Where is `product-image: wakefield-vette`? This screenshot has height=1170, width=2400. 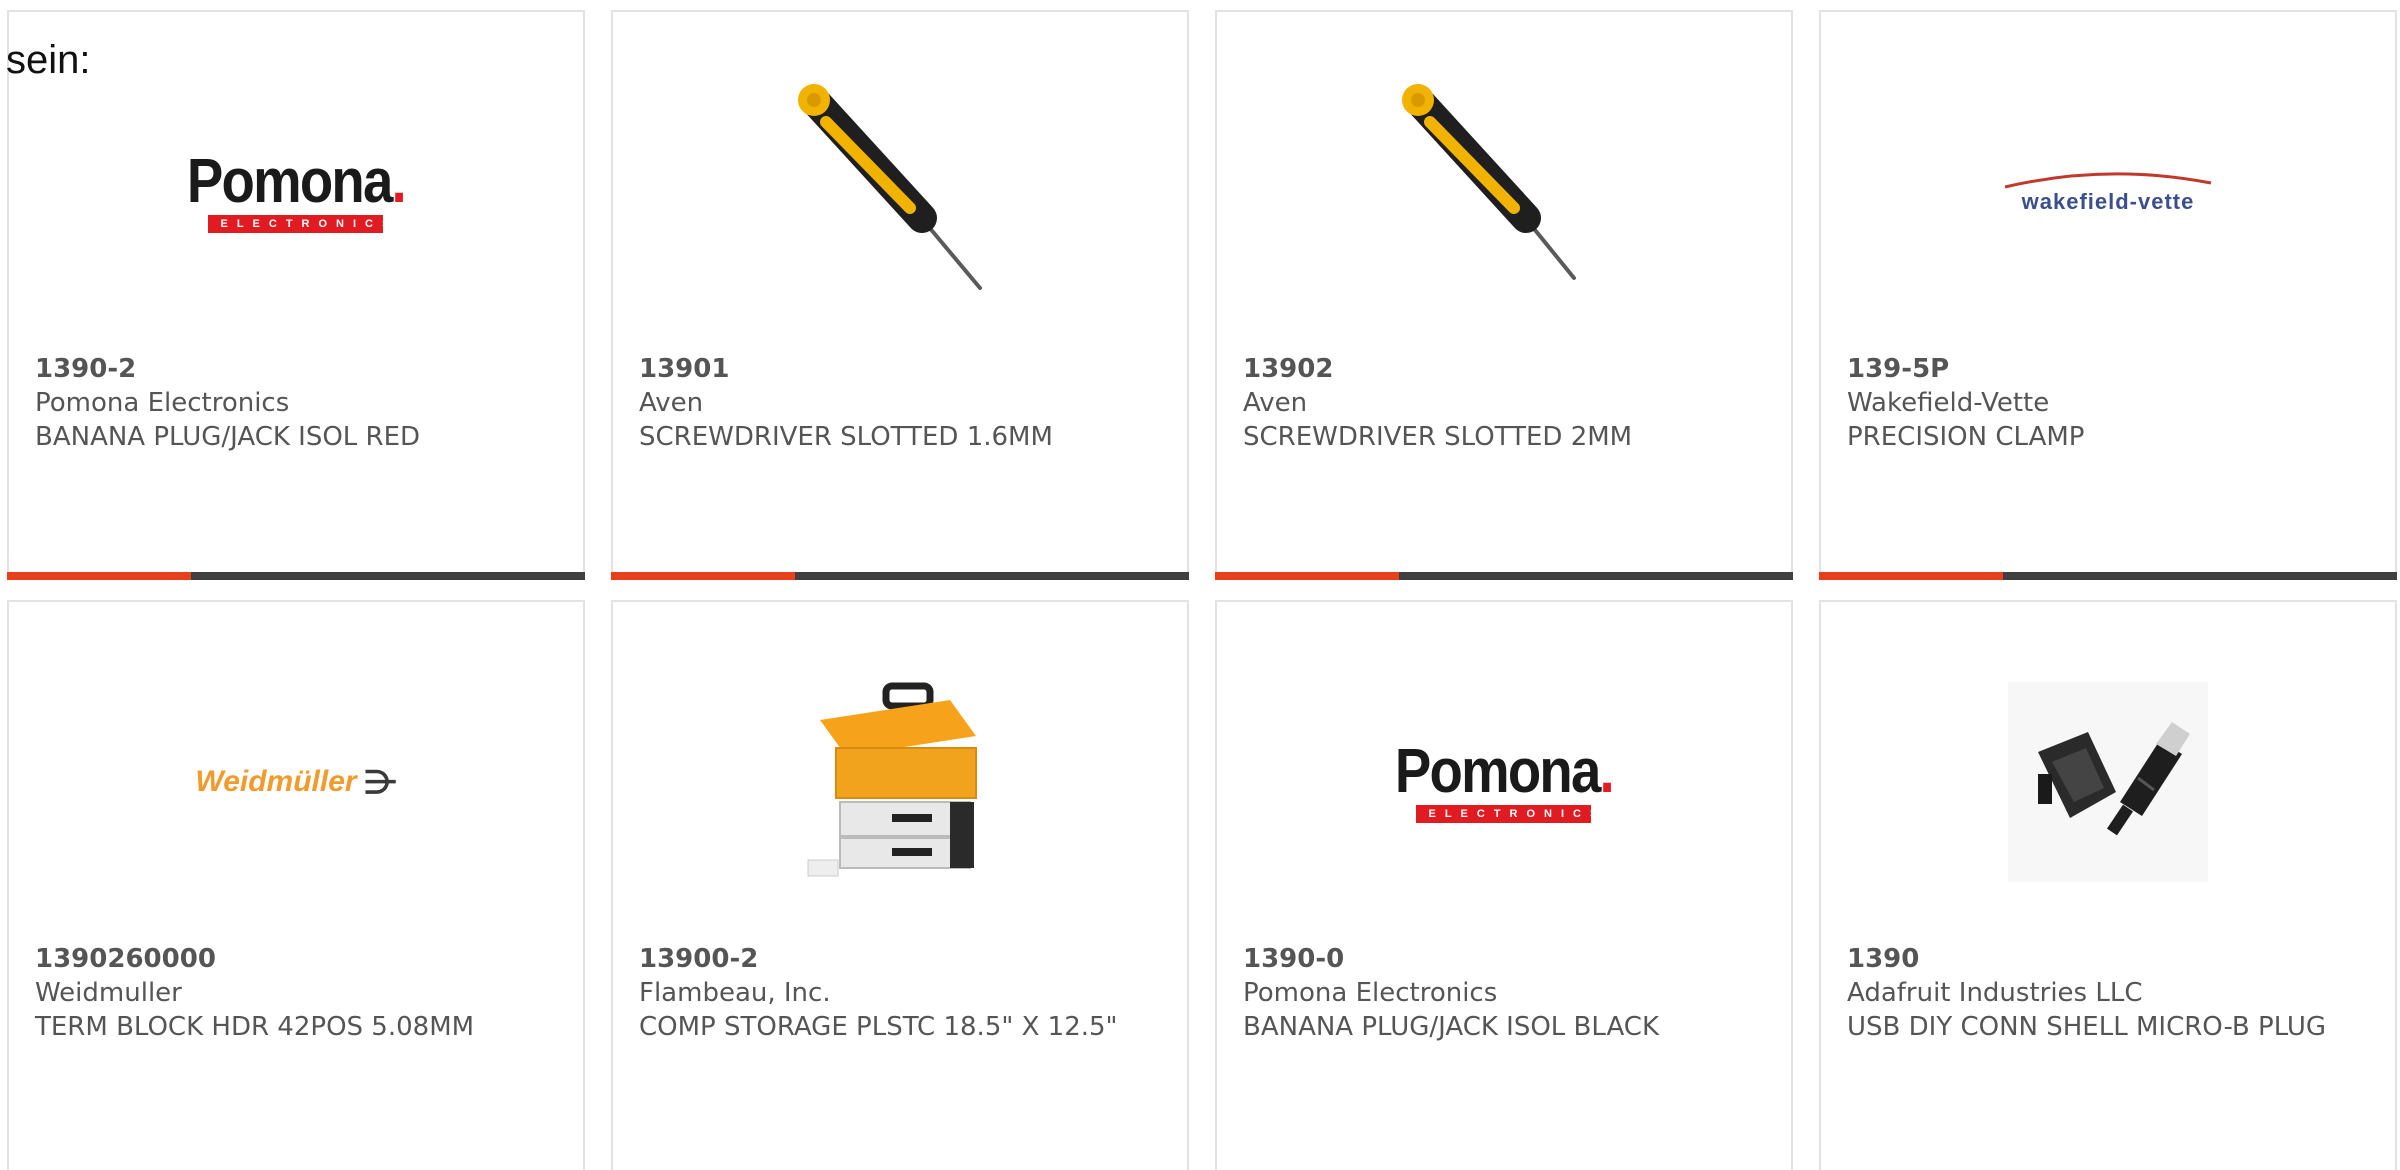 product-image: wakefield-vette is located at coordinates (2108, 192).